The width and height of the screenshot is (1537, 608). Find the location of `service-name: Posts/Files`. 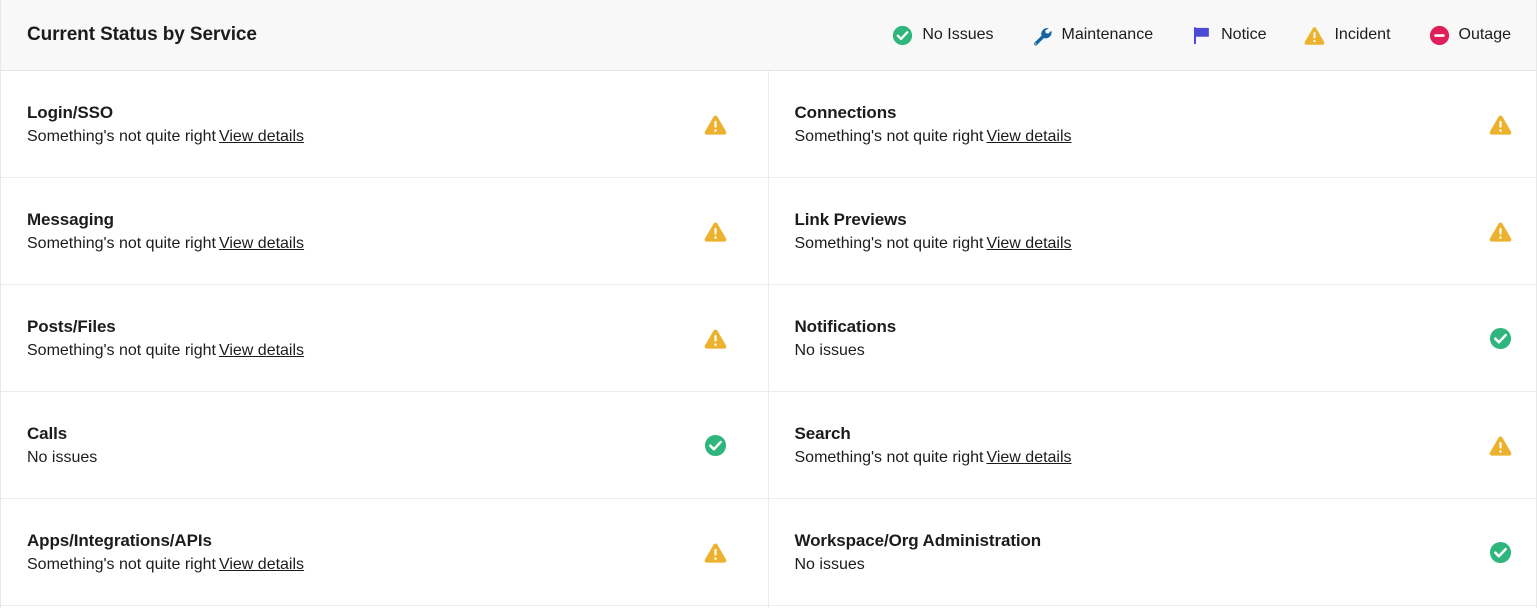

service-name: Posts/Files is located at coordinates (71, 326).